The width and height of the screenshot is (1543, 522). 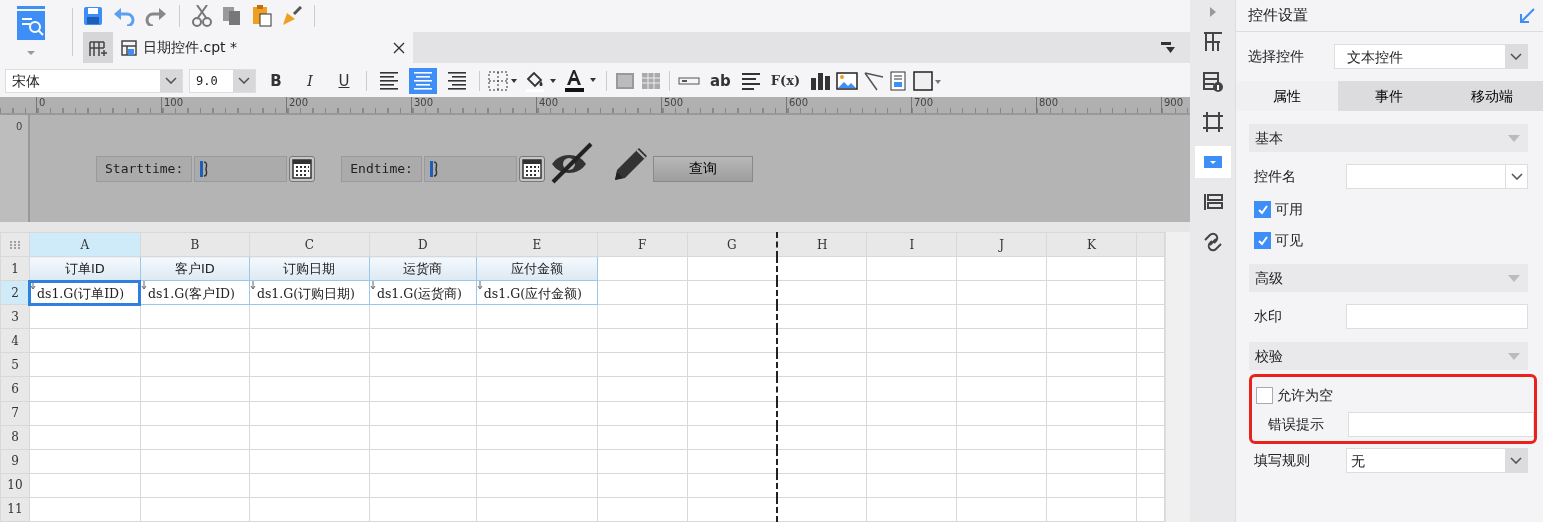 What do you see at coordinates (785, 80) in the screenshot?
I see `formula-button: F(x)` at bounding box center [785, 80].